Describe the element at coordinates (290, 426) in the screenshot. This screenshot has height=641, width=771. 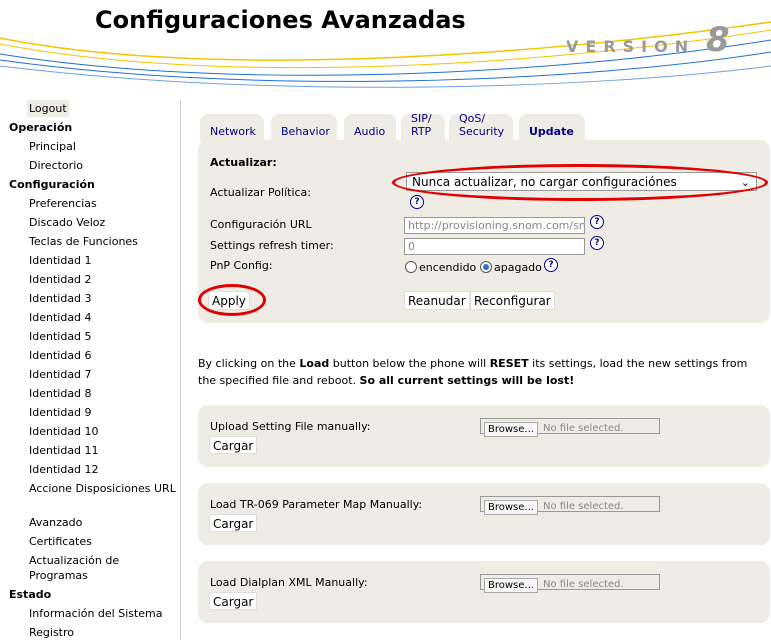
I see `upload-settings-label: Upload Setting File manually:` at that location.